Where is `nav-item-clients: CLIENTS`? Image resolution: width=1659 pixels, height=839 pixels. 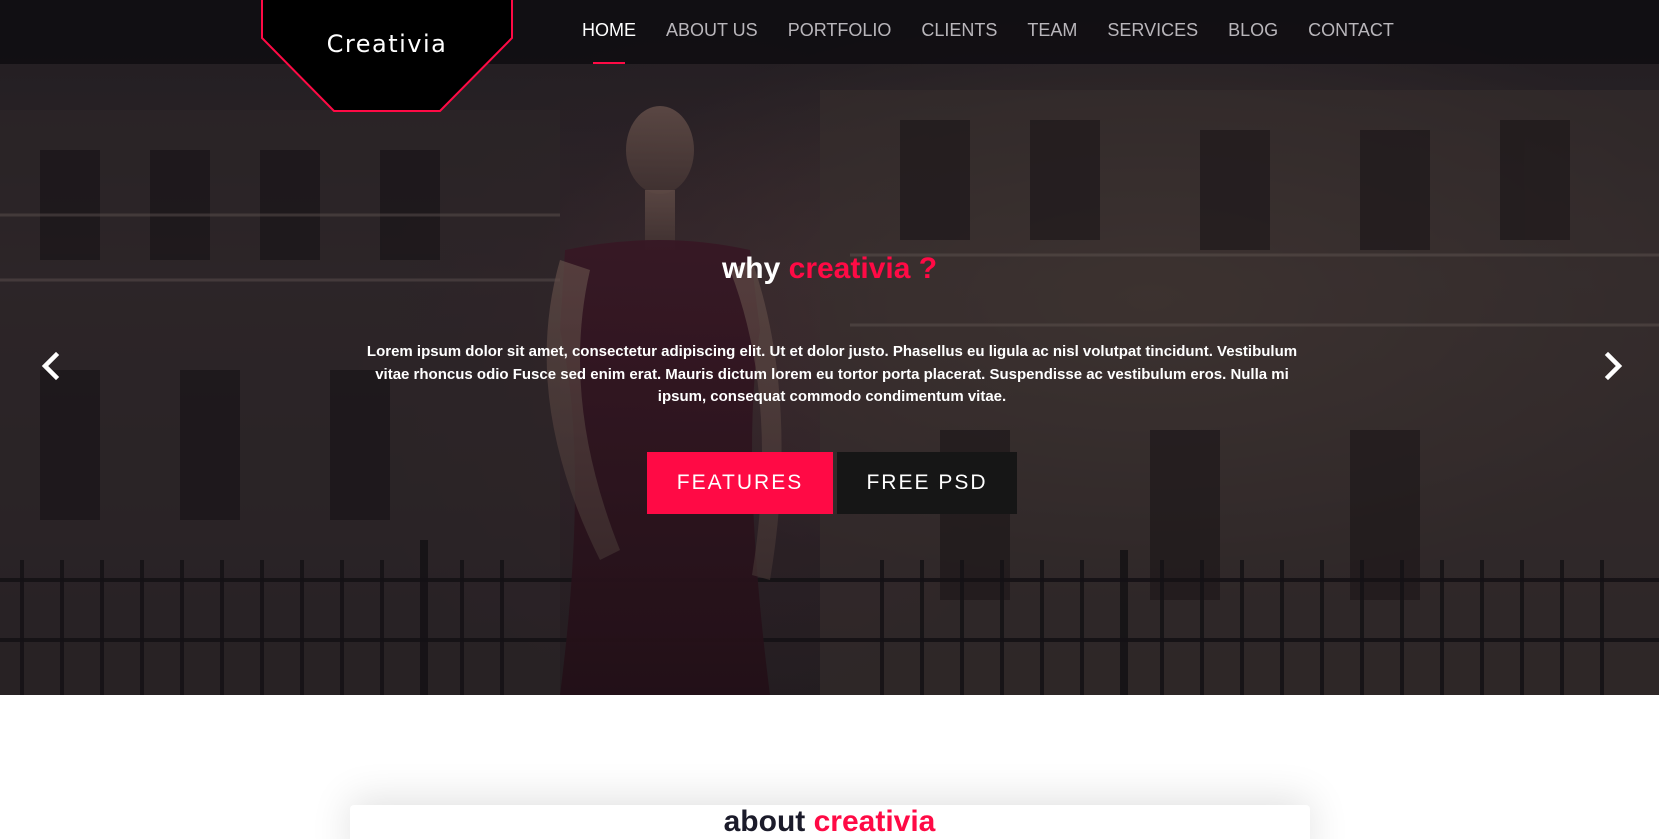
nav-item-clients: CLIENTS is located at coordinates (959, 32).